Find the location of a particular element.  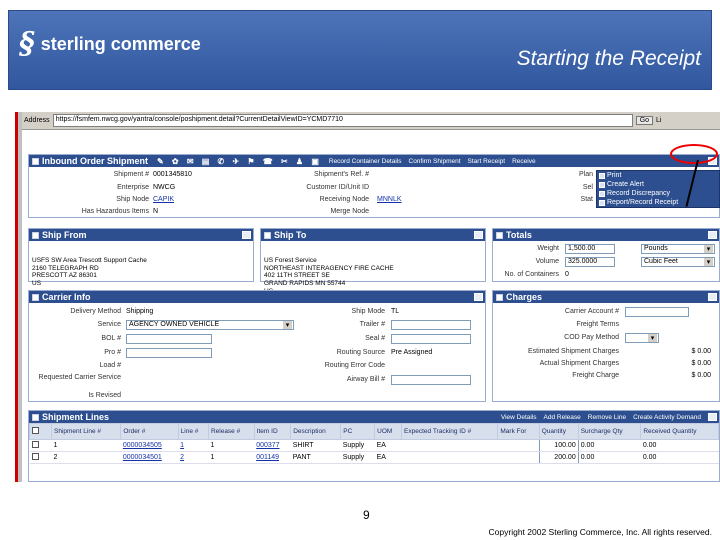

add-release-link: Add Release is located at coordinates (562, 417).